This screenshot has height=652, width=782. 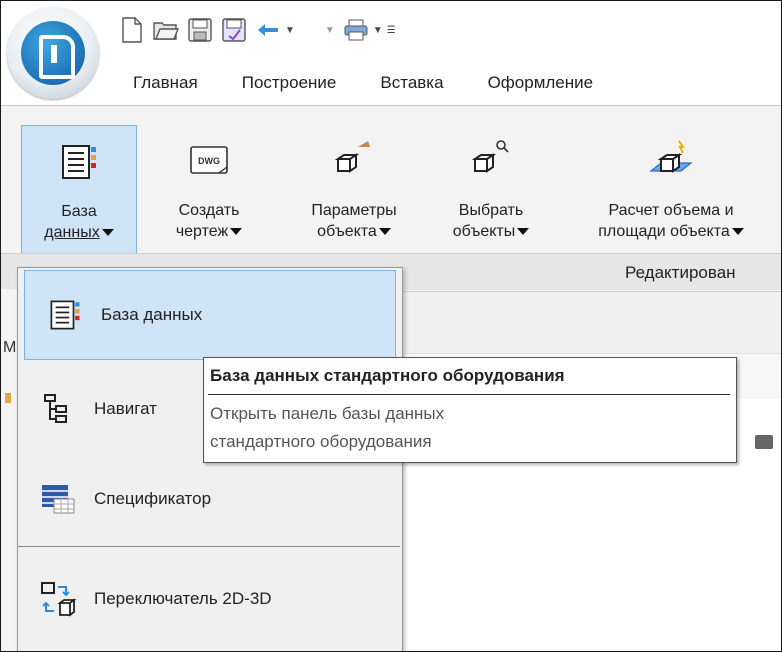 What do you see at coordinates (671, 194) in the screenshot?
I see `volume-area-calc-button: Расчет объема и площади объекта` at bounding box center [671, 194].